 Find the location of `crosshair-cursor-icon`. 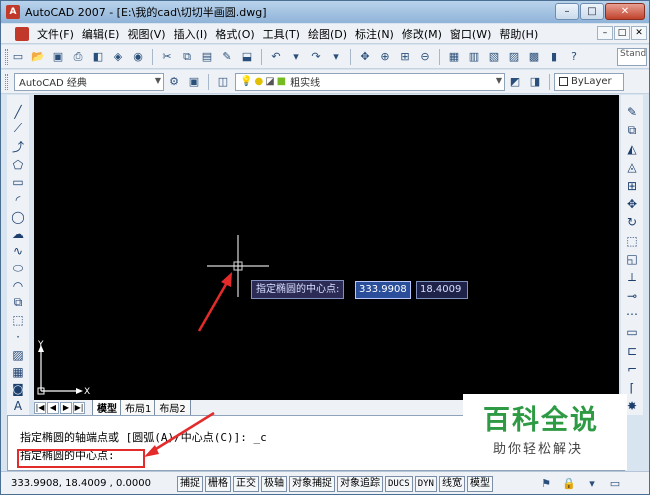

crosshair-cursor-icon is located at coordinates (238, 266).